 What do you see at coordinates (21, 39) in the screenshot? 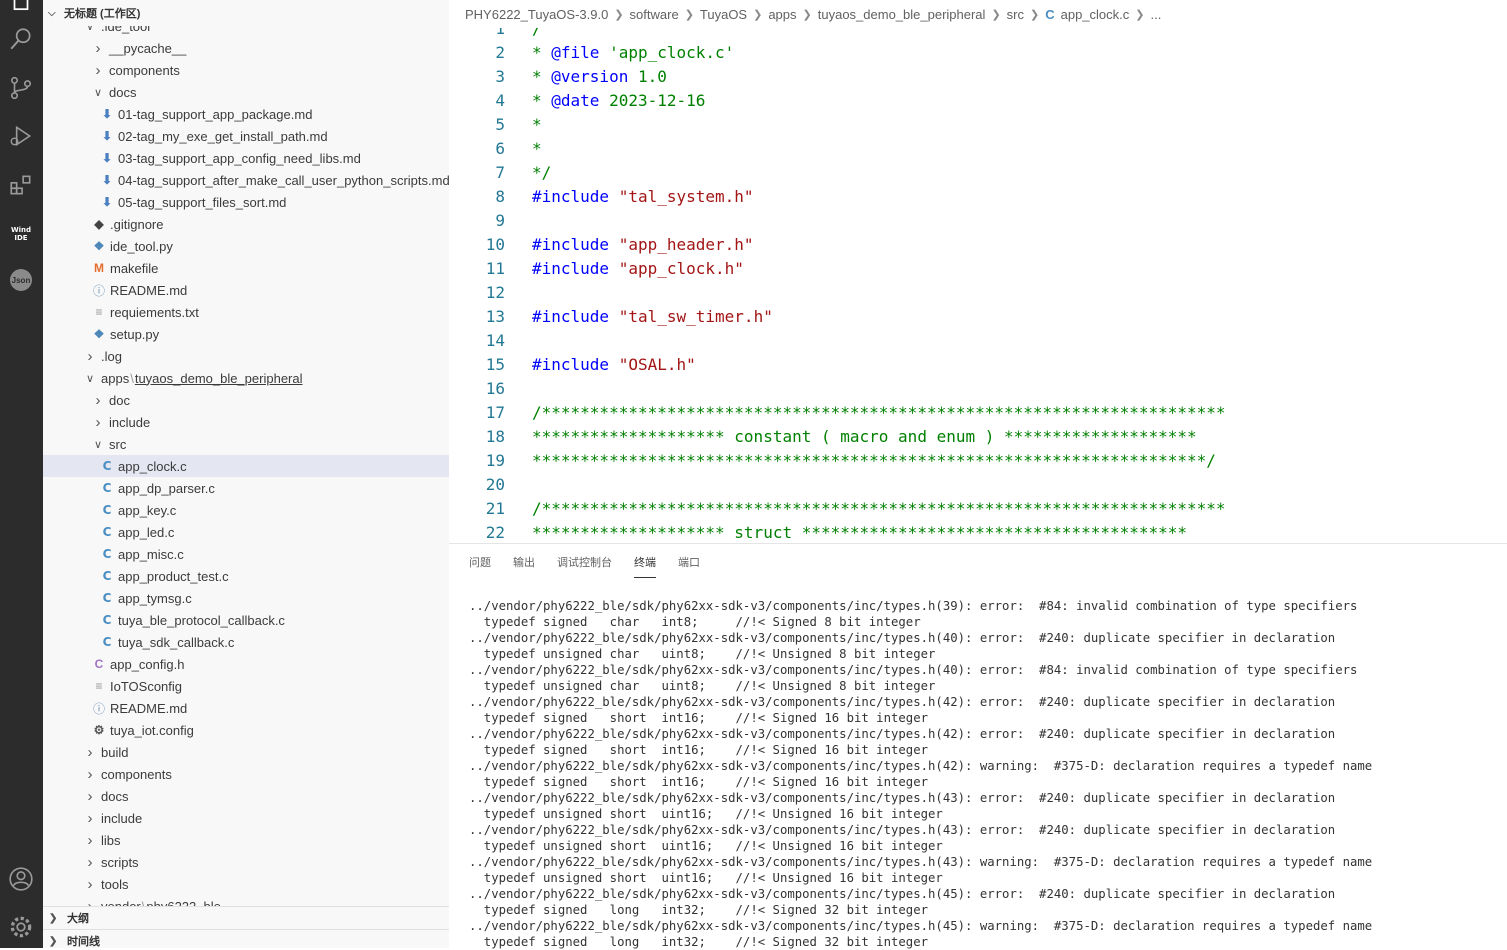
I see `search-icon` at bounding box center [21, 39].